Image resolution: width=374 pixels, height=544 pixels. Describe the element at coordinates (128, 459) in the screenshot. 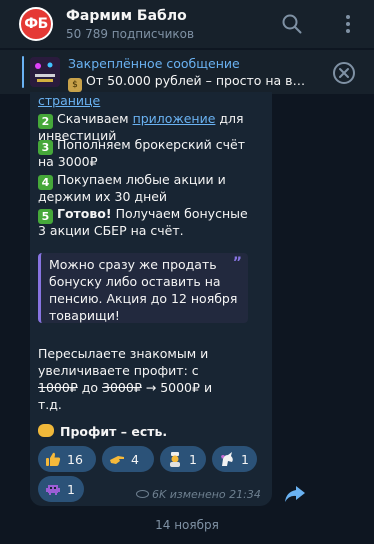

I see `reaction-hand-point: 4` at that location.